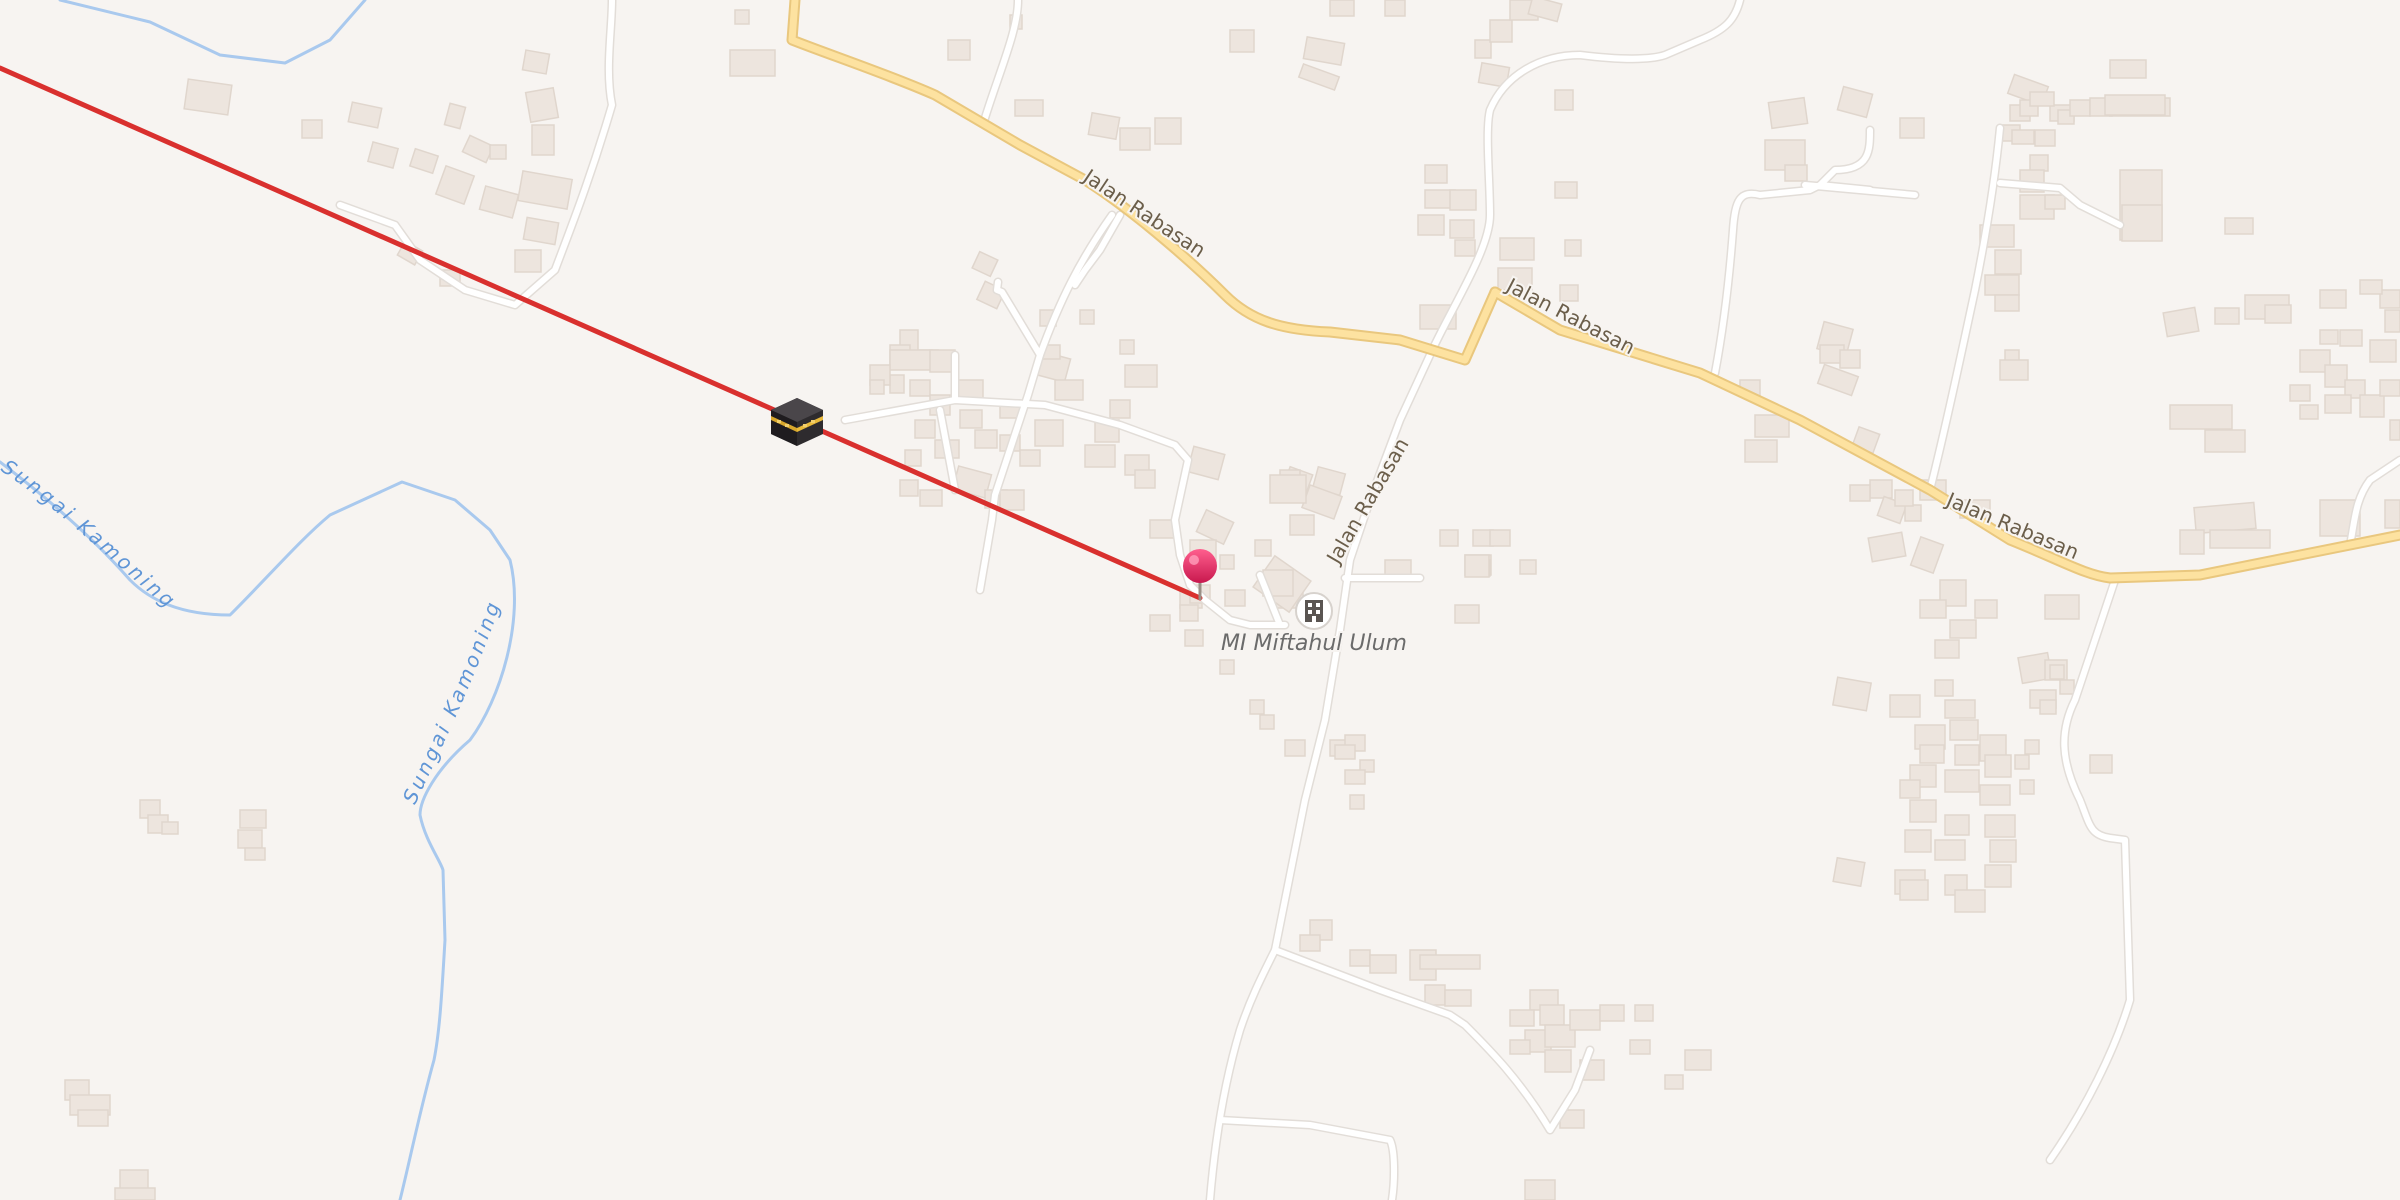  Describe the element at coordinates (1314, 611) in the screenshot. I see `school-icon` at that location.